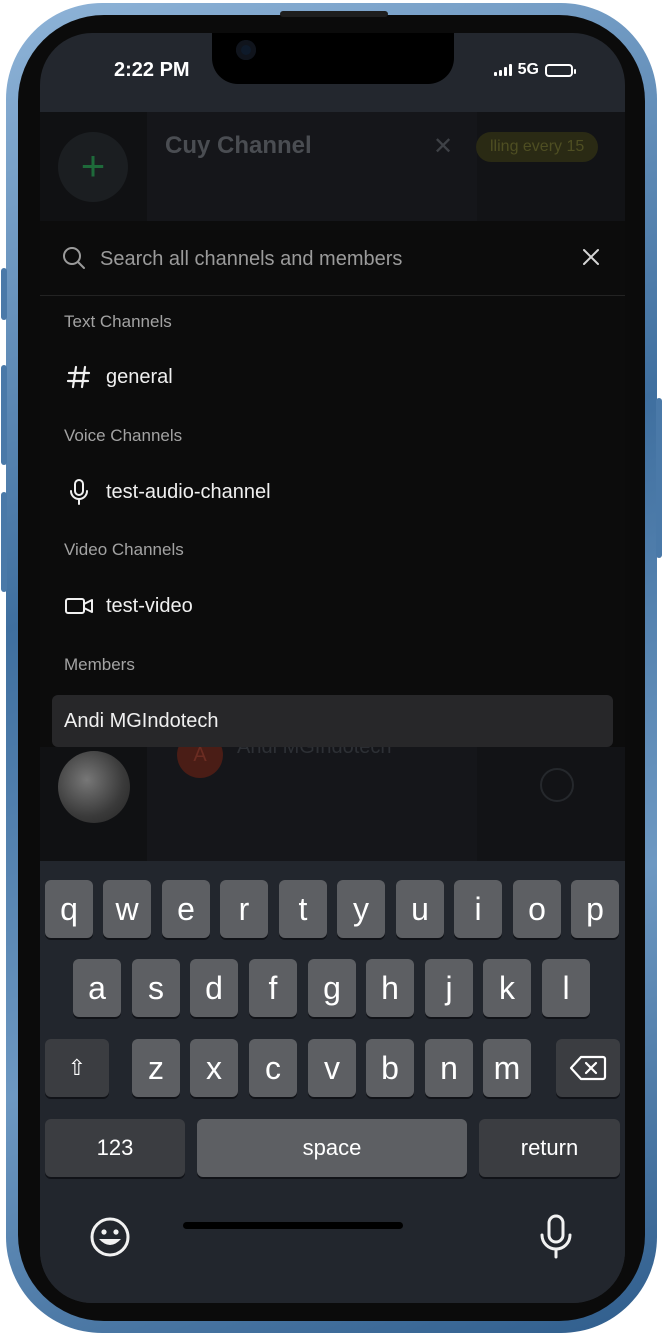 This screenshot has height=1336, width=663. Describe the element at coordinates (93, 167) in the screenshot. I see `add-server-button: +` at that location.